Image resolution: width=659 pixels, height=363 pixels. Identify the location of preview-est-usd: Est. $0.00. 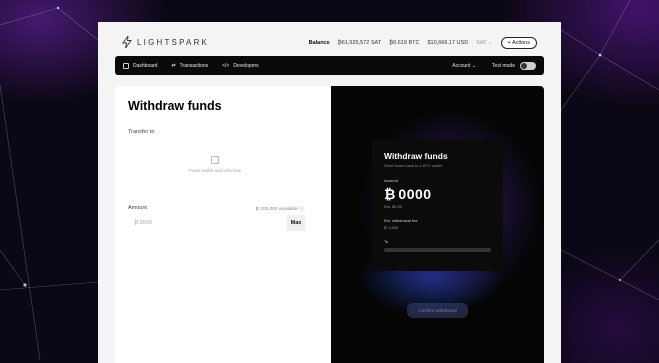
(393, 206).